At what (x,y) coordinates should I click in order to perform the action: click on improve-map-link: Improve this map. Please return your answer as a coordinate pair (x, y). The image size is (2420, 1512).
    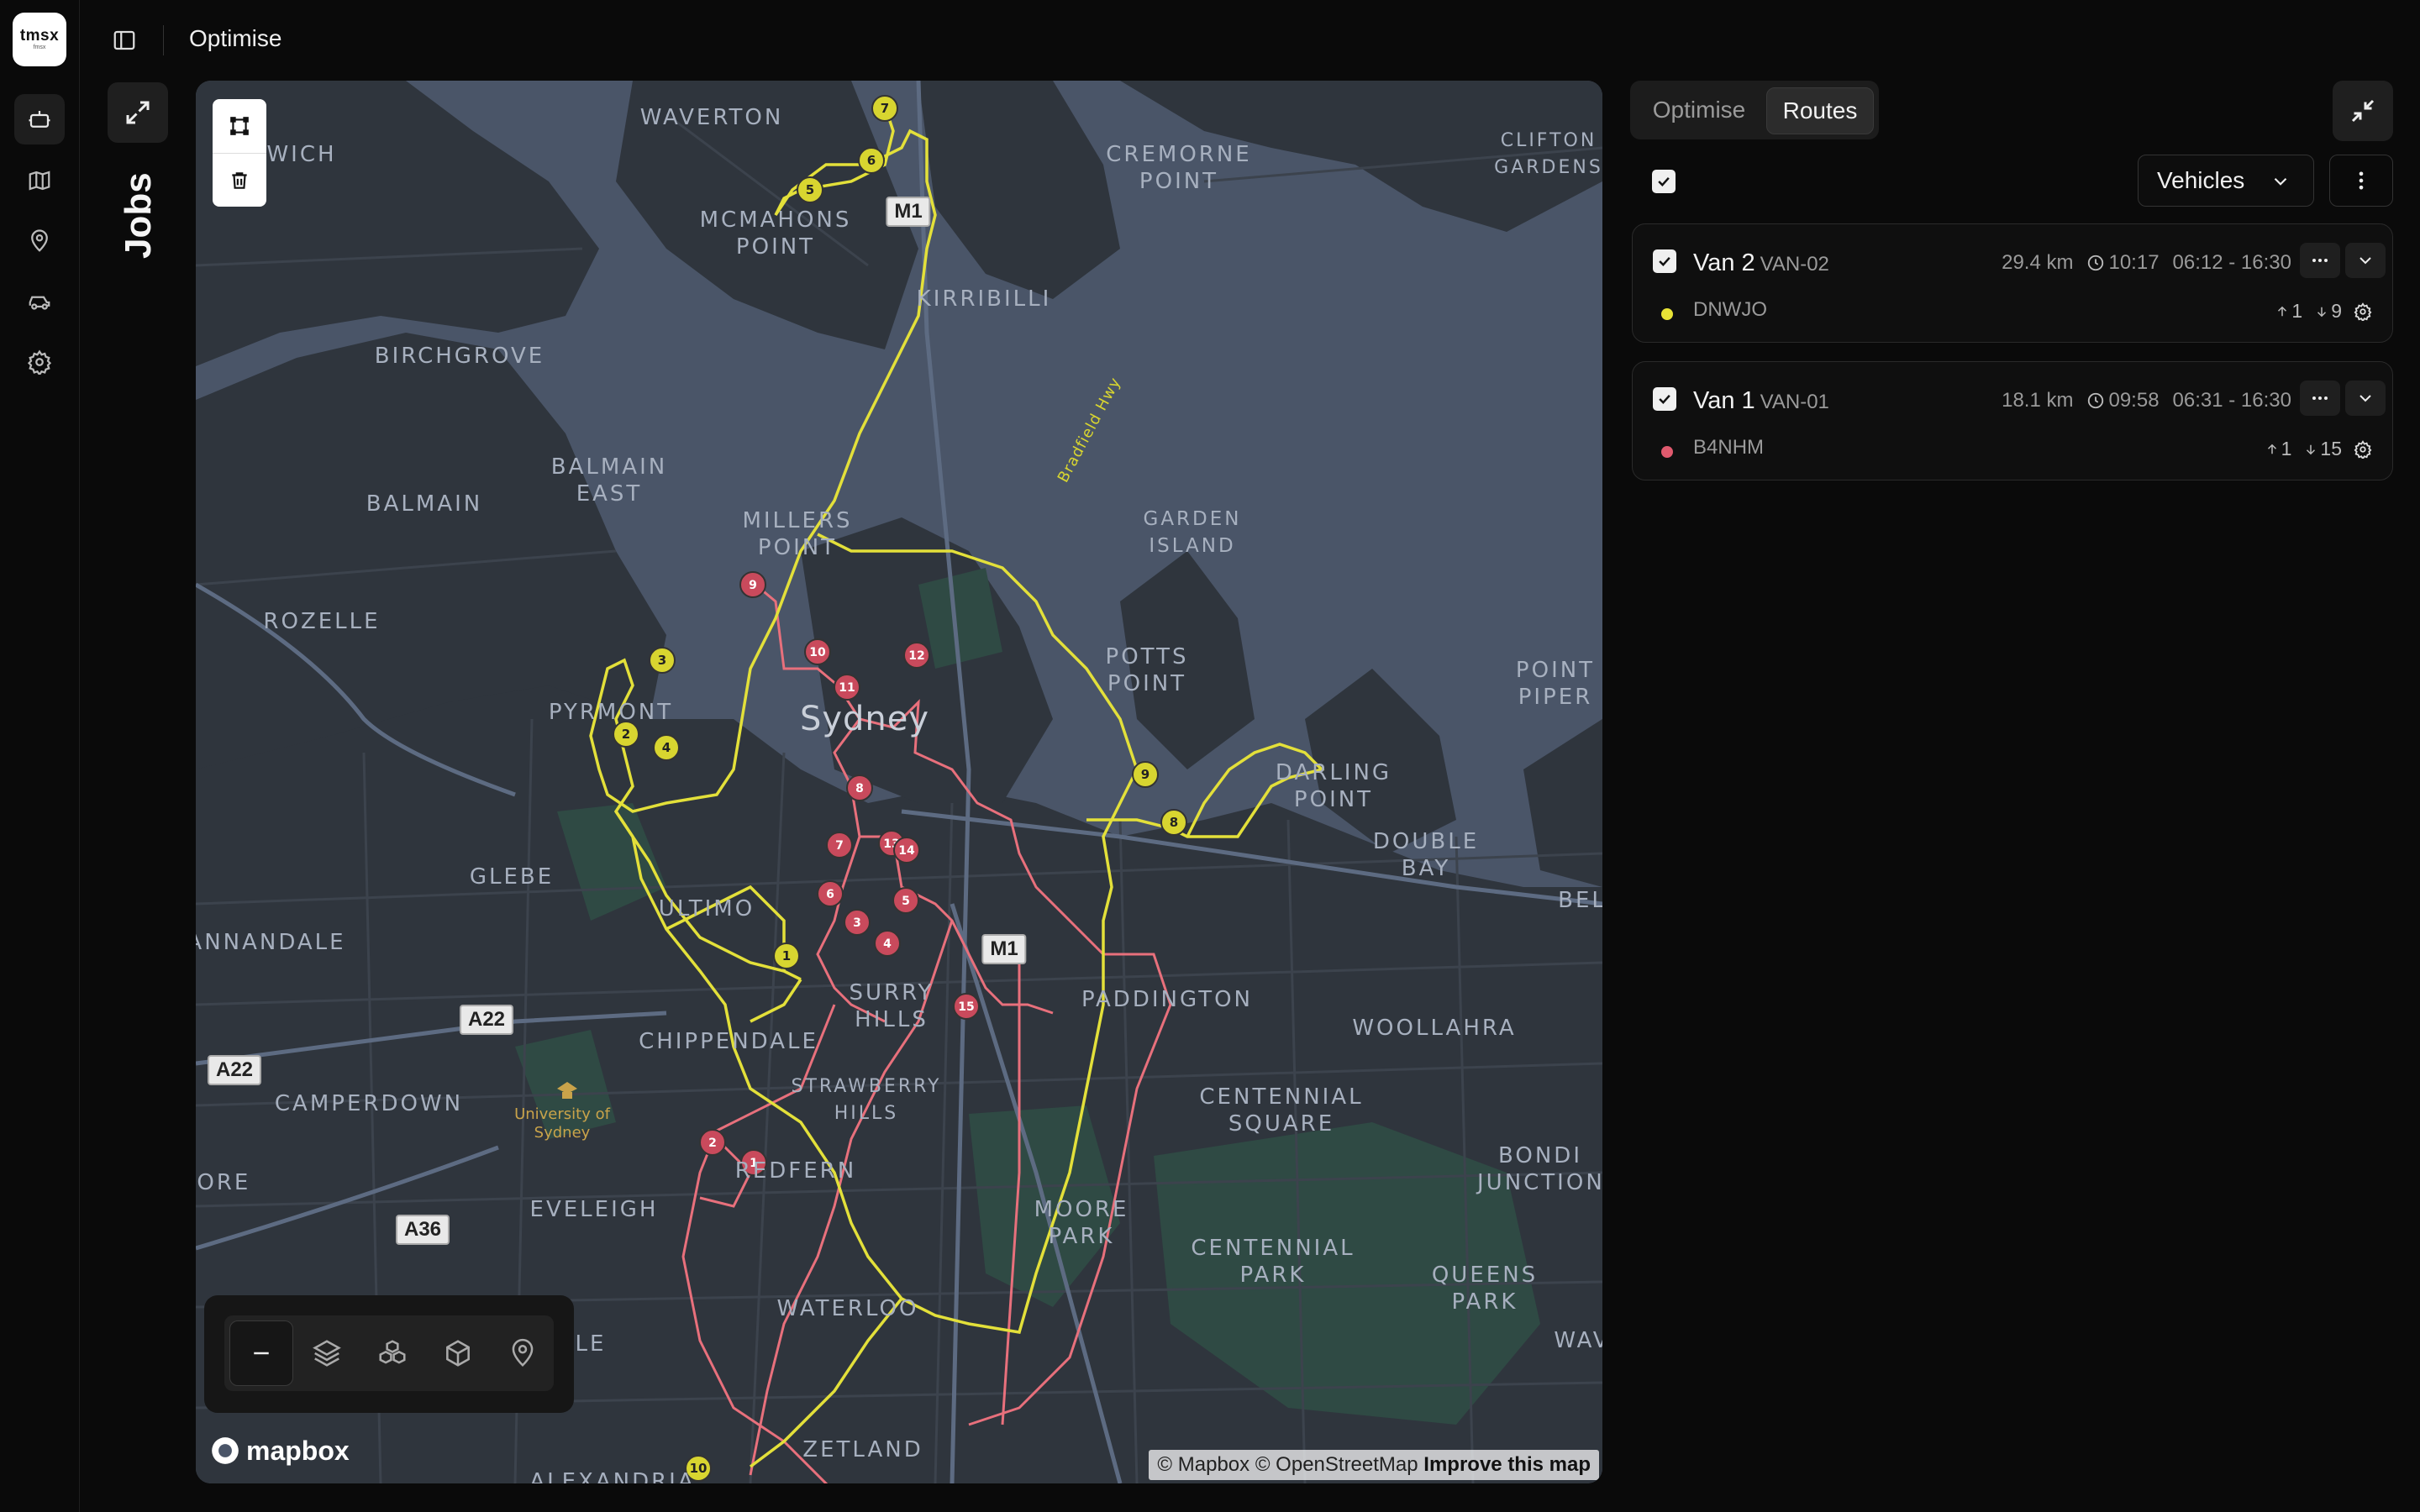
    Looking at the image, I should click on (1507, 1464).